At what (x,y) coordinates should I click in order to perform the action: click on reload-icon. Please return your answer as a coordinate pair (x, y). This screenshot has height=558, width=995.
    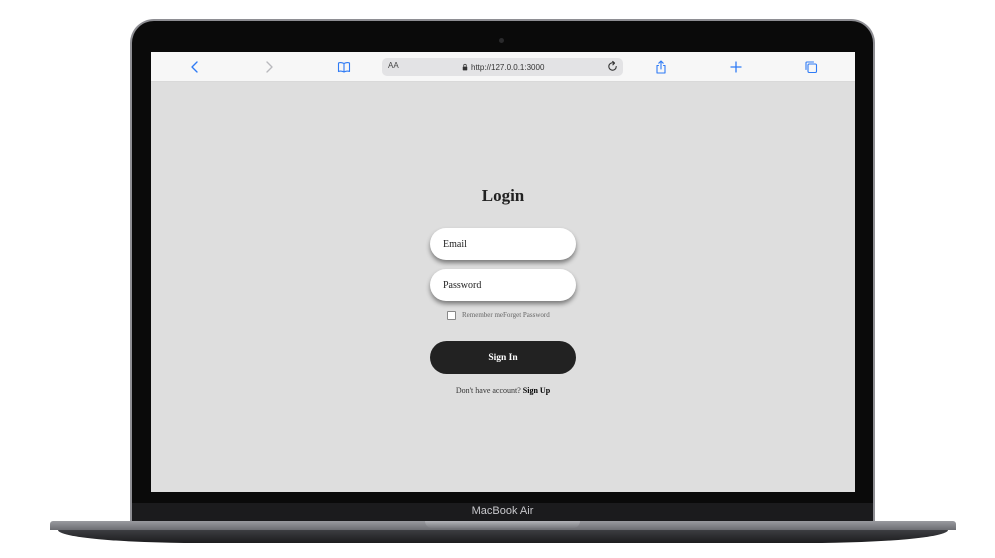
    Looking at the image, I should click on (612, 66).